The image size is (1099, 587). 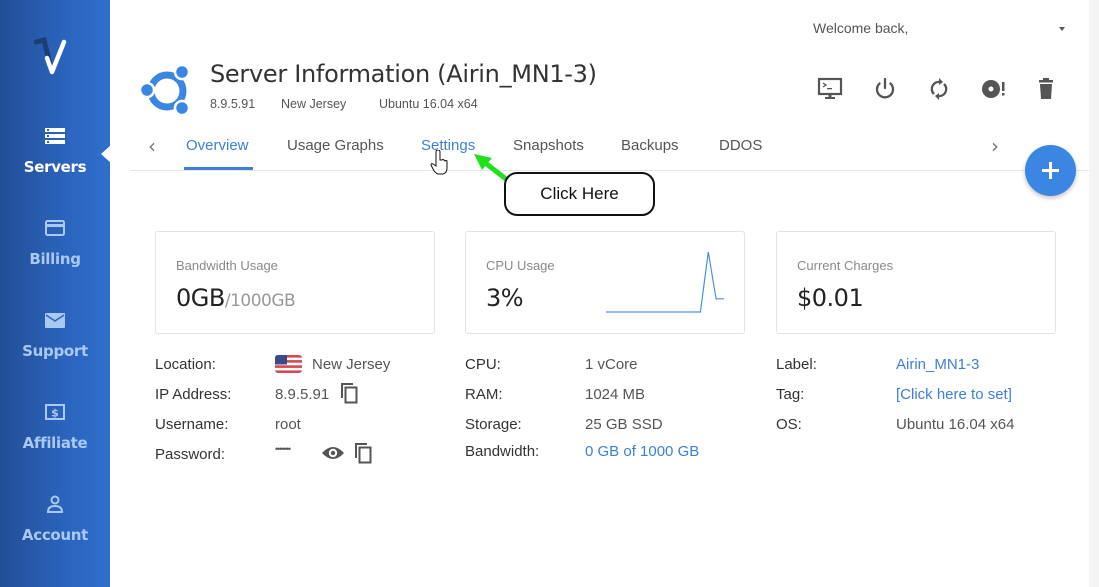 What do you see at coordinates (351, 364) in the screenshot?
I see `location-value: New Jersey` at bounding box center [351, 364].